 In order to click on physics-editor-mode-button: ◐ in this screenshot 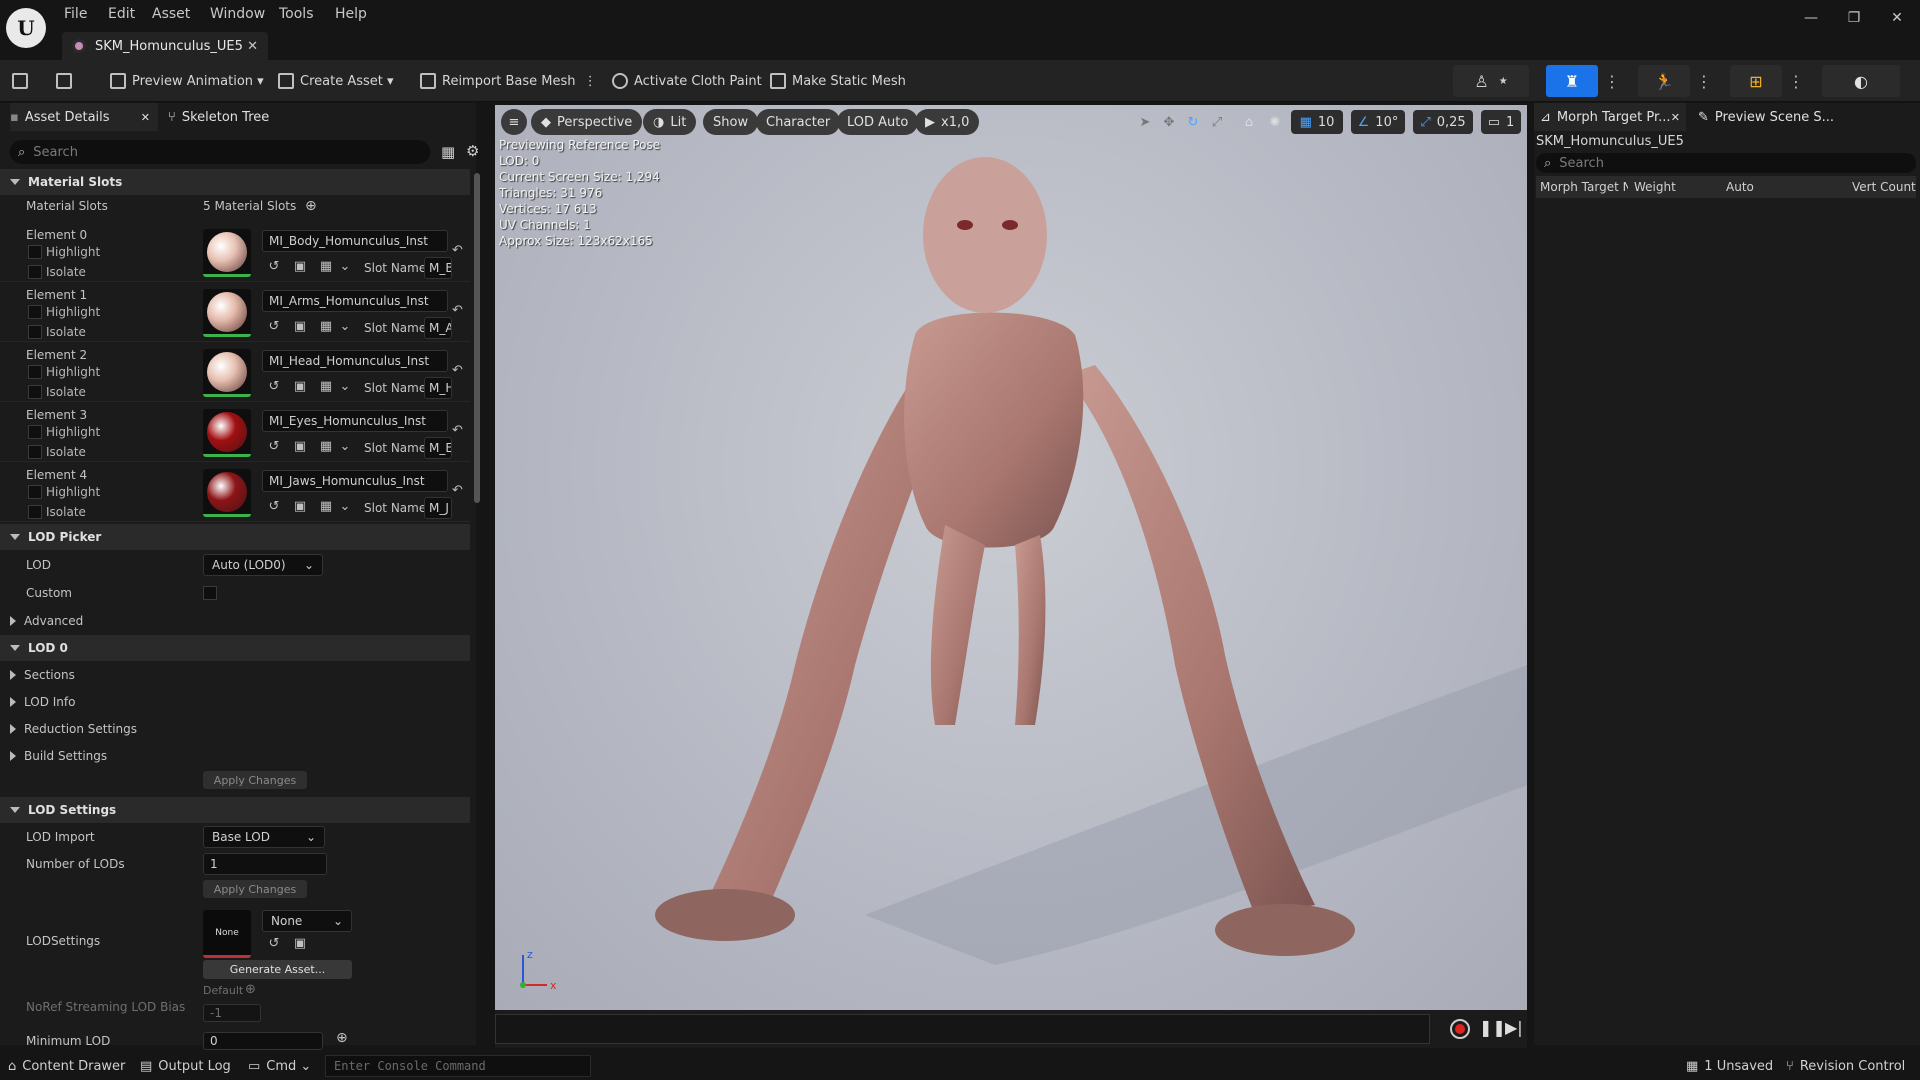, I will do `click(1861, 81)`.